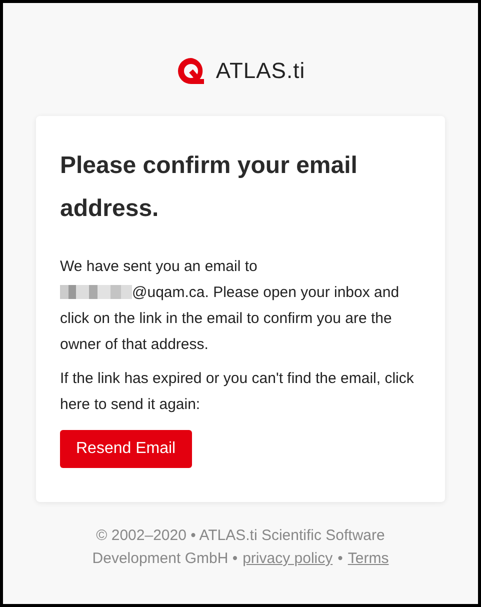 This screenshot has width=481, height=607. What do you see at coordinates (287, 558) in the screenshot?
I see `privacy-policy-link: privacy policy` at bounding box center [287, 558].